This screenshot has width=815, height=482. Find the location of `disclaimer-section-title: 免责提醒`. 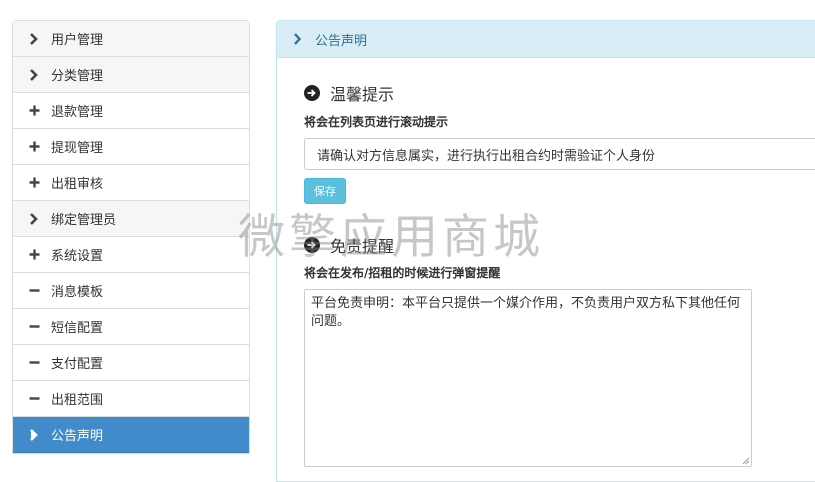

disclaimer-section-title: 免责提醒 is located at coordinates (349, 245).